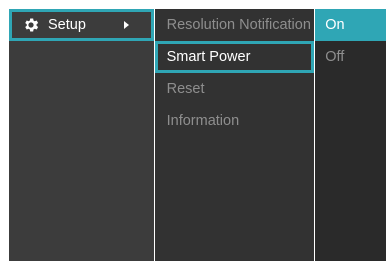 Image resolution: width=386 pixels, height=261 pixels. Describe the element at coordinates (126, 25) in the screenshot. I see `submenu-arrow-icon` at that location.